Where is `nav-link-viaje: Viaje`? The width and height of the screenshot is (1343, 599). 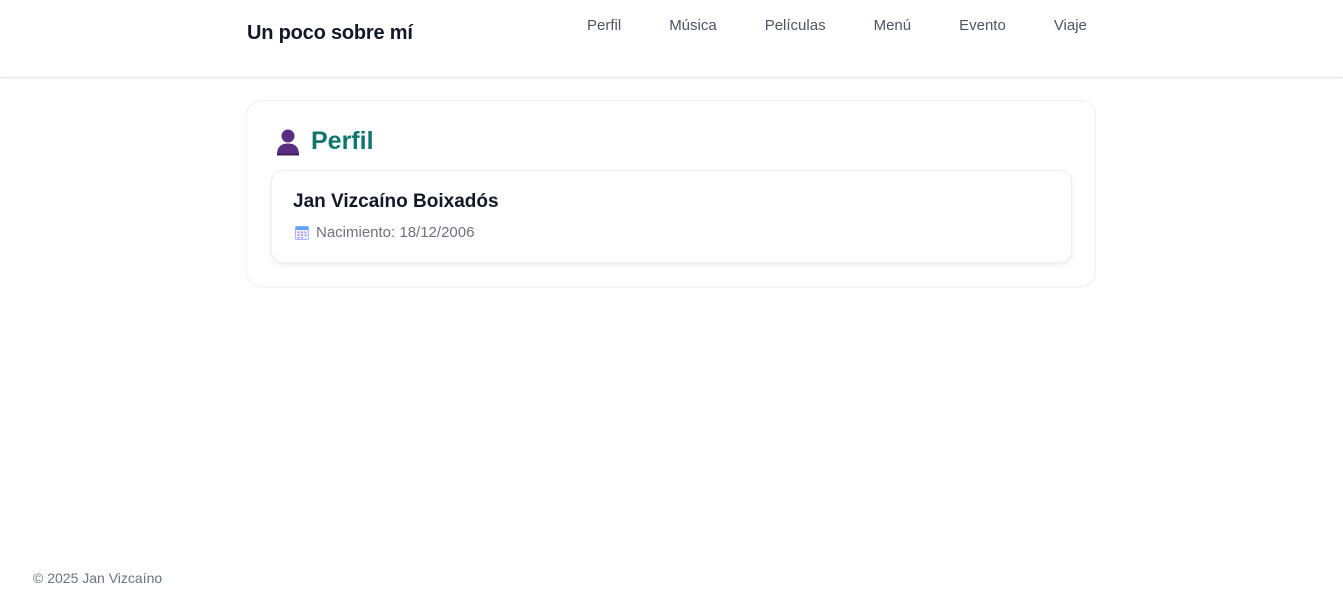 nav-link-viaje: Viaje is located at coordinates (1070, 25).